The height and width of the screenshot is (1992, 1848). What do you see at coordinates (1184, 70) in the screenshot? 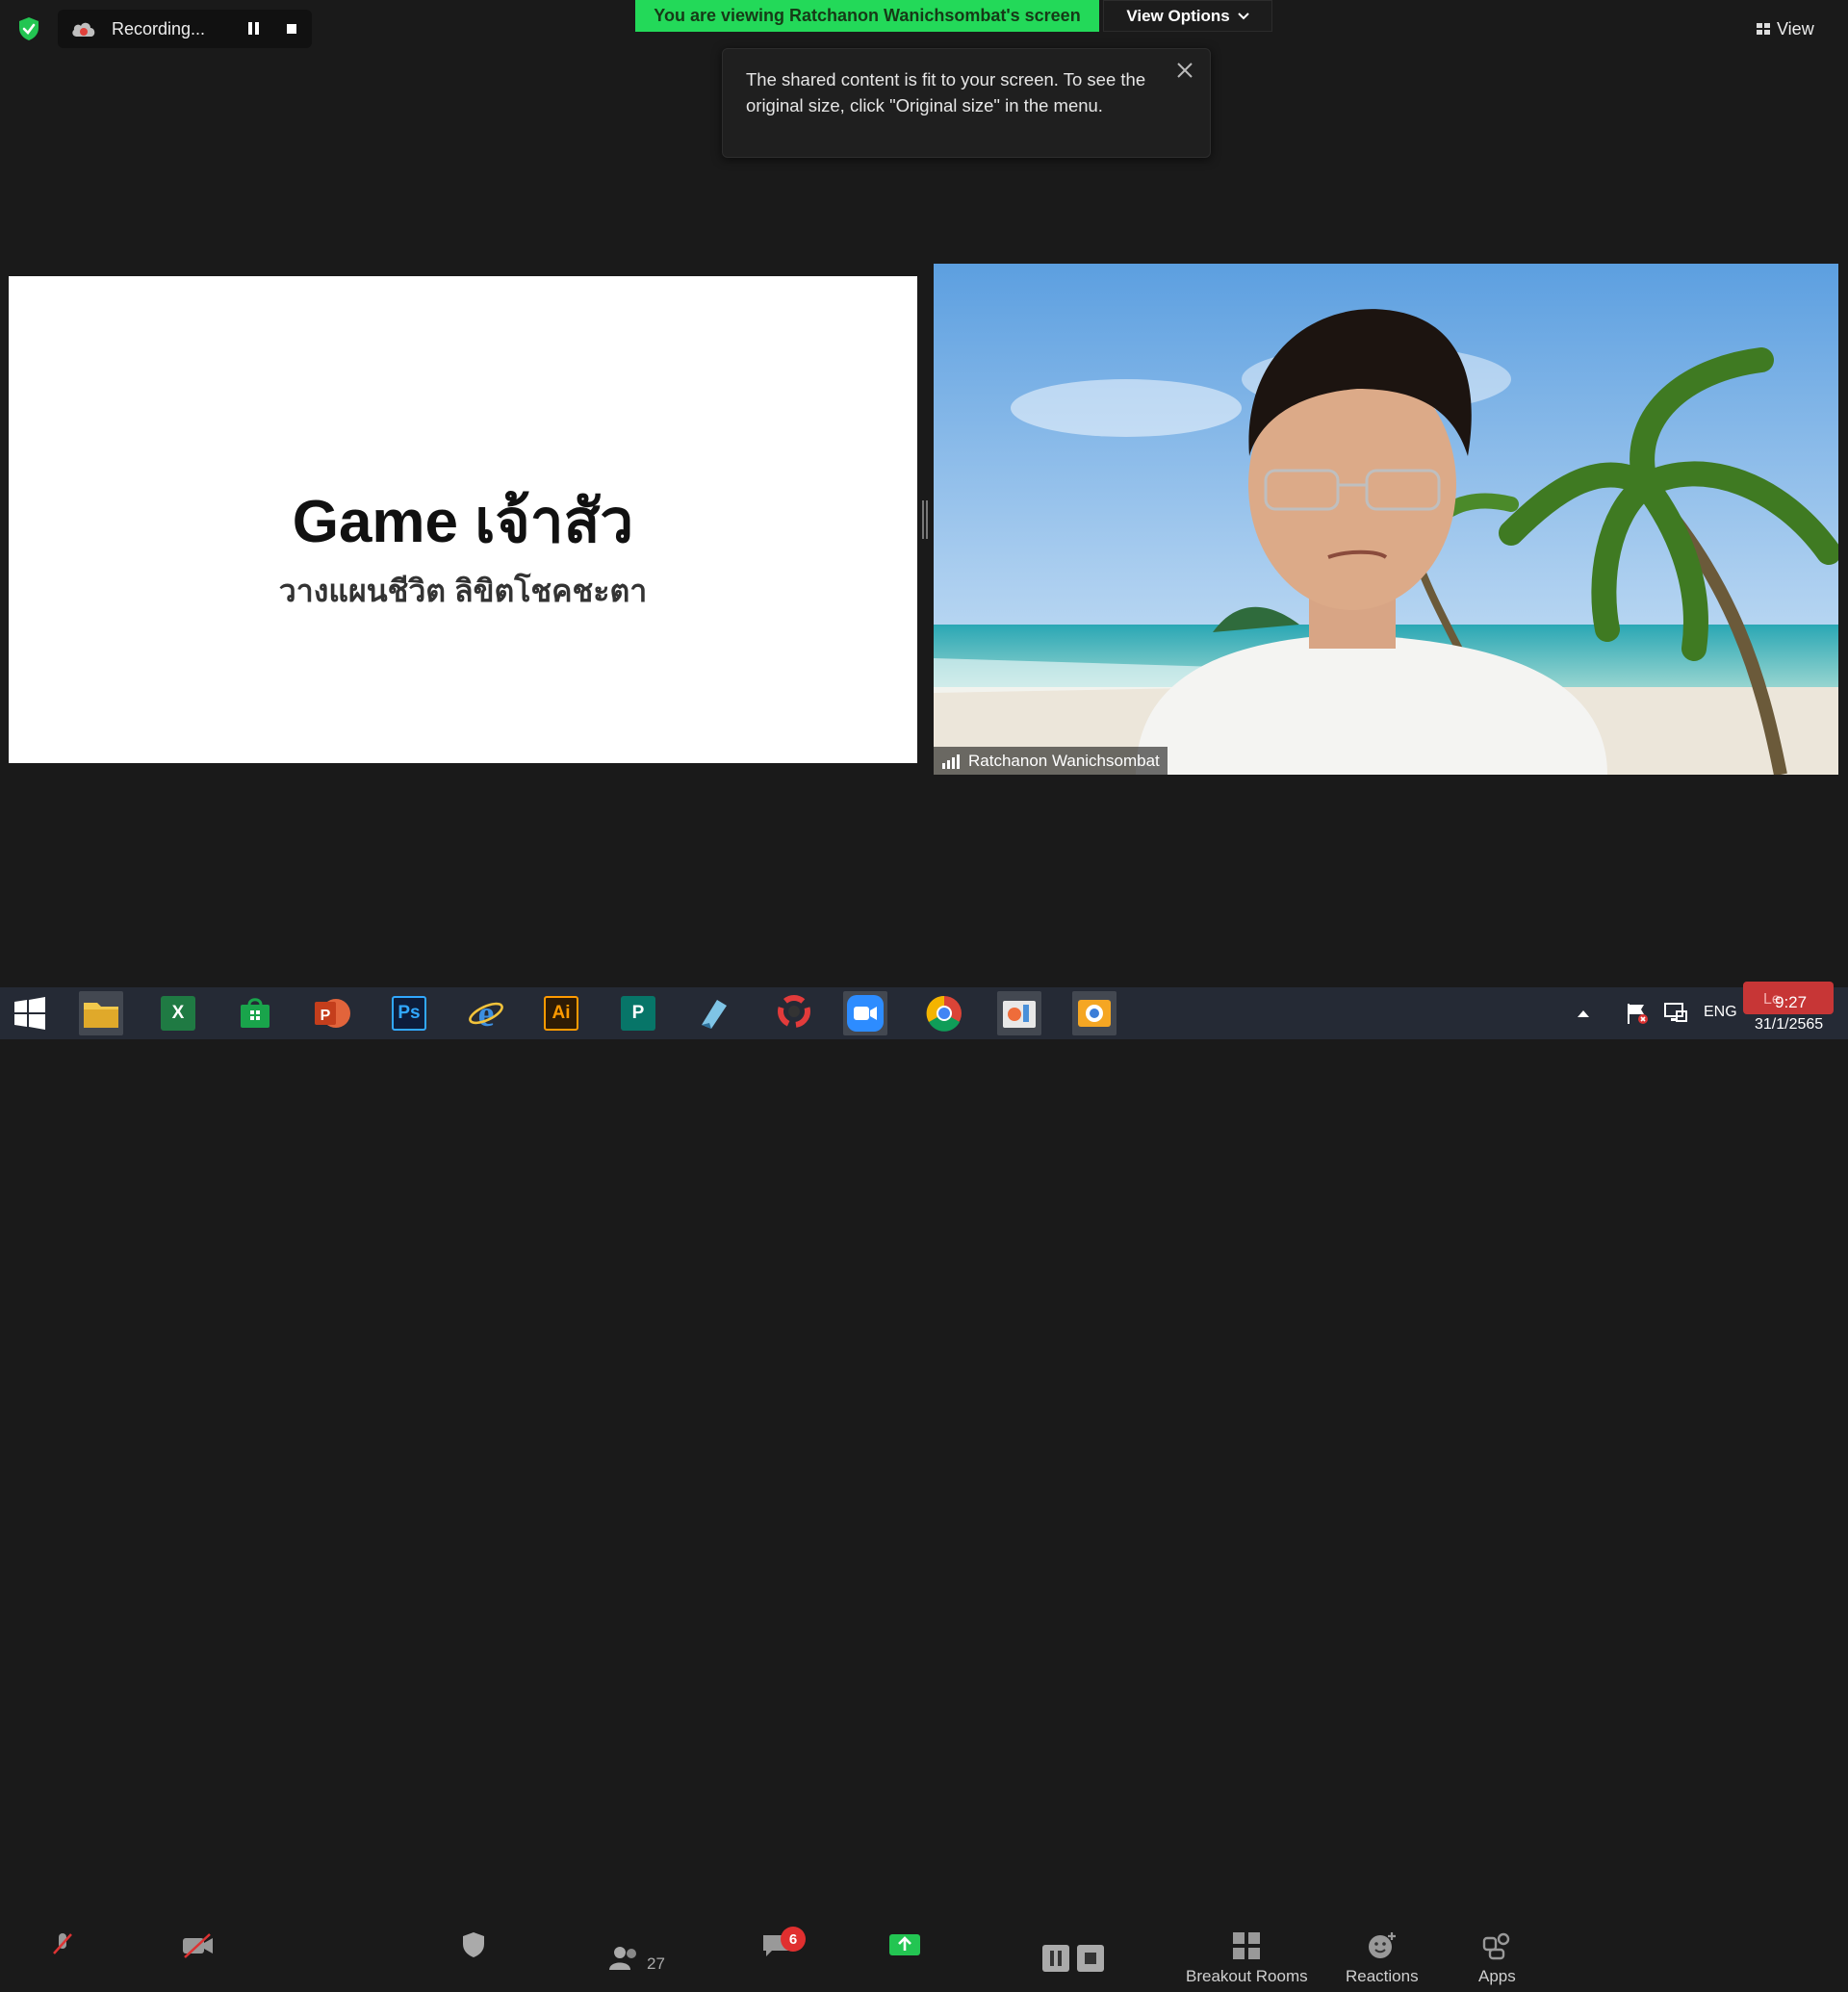
I see `close-icon` at bounding box center [1184, 70].